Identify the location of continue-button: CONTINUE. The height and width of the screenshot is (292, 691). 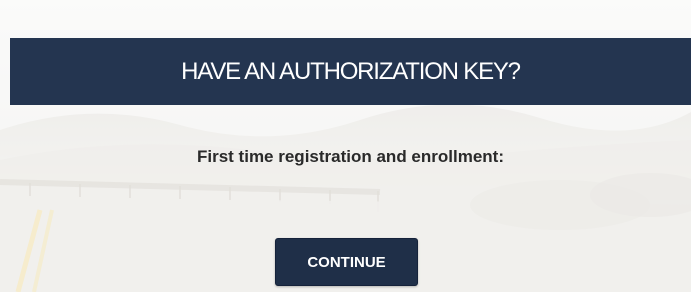
(346, 262).